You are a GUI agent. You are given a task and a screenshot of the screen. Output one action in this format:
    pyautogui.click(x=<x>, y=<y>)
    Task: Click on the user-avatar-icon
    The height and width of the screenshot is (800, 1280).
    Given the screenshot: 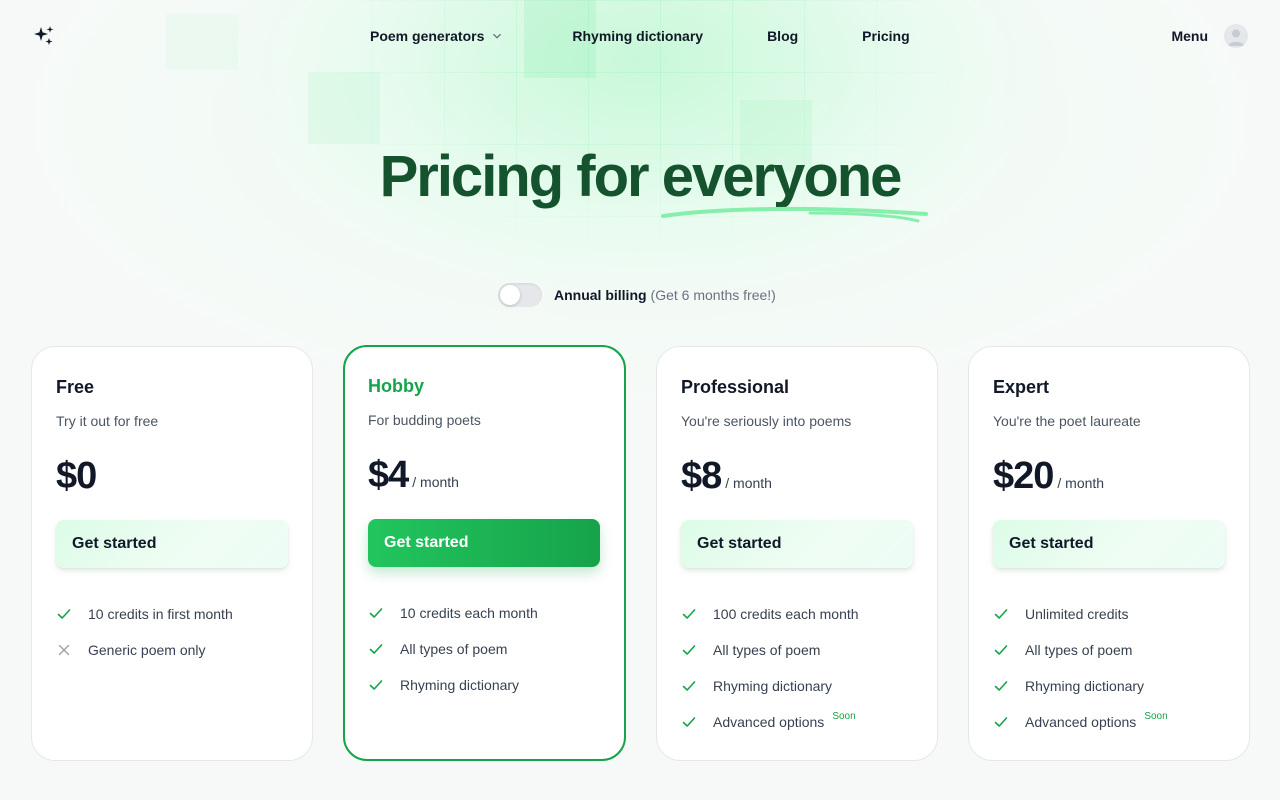 What is the action you would take?
    pyautogui.click(x=1236, y=36)
    